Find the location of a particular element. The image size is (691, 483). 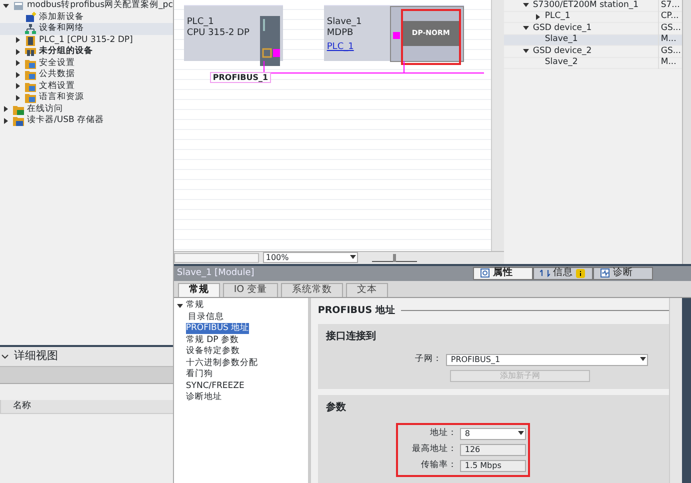

section-heading: PROFIBUS 地址 is located at coordinates (493, 311).